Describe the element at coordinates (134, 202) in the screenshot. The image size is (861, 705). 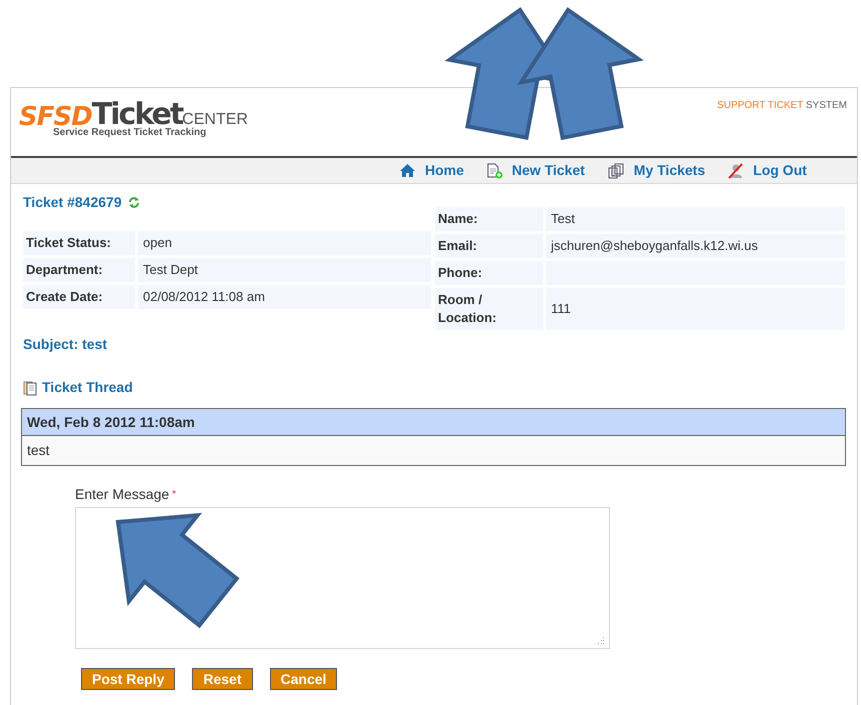
I see `refresh-icon` at that location.